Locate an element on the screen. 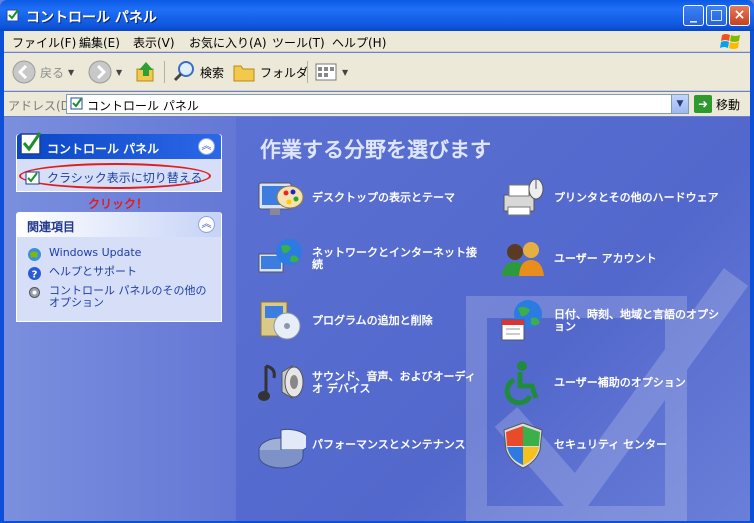 The height and width of the screenshot is (523, 754). folders-button: フォルダ is located at coordinates (270, 72).